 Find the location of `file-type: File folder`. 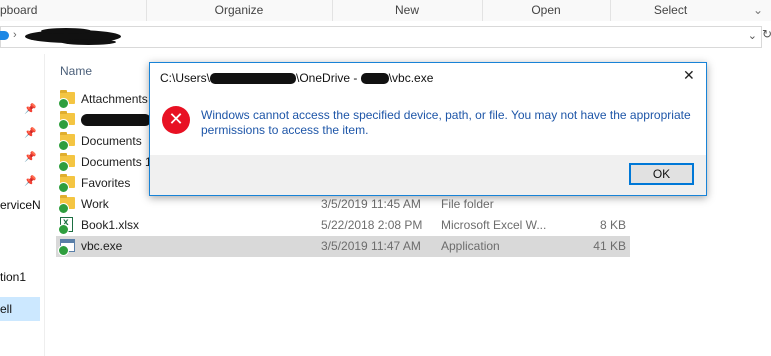

file-type: File folder is located at coordinates (467, 204).